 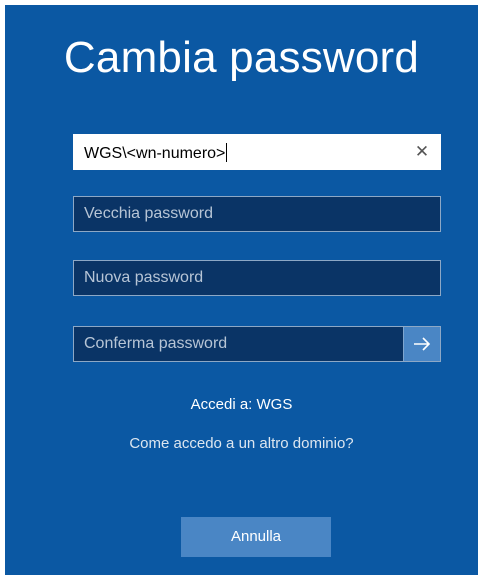 What do you see at coordinates (241, 57) in the screenshot?
I see `page-title: Cambia password` at bounding box center [241, 57].